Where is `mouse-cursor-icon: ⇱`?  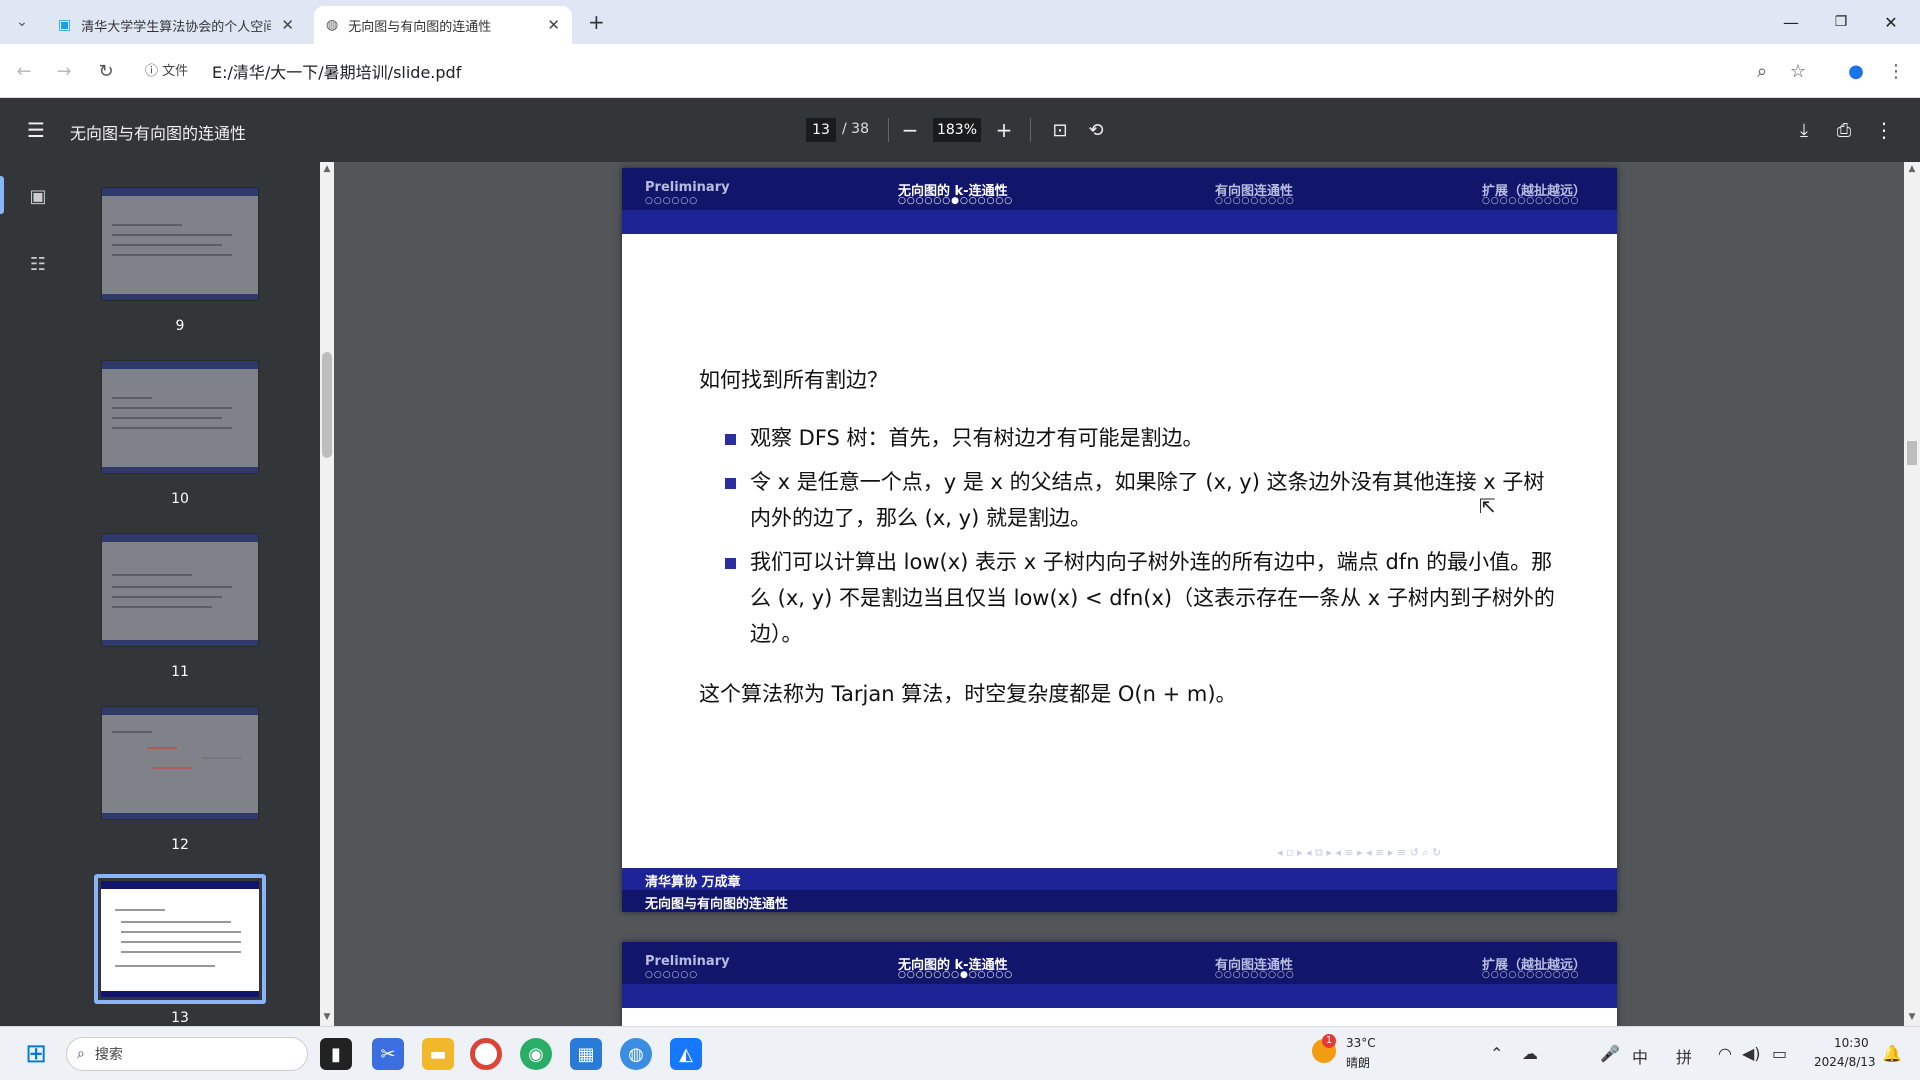
mouse-cursor-icon: ⇱ is located at coordinates (1487, 506).